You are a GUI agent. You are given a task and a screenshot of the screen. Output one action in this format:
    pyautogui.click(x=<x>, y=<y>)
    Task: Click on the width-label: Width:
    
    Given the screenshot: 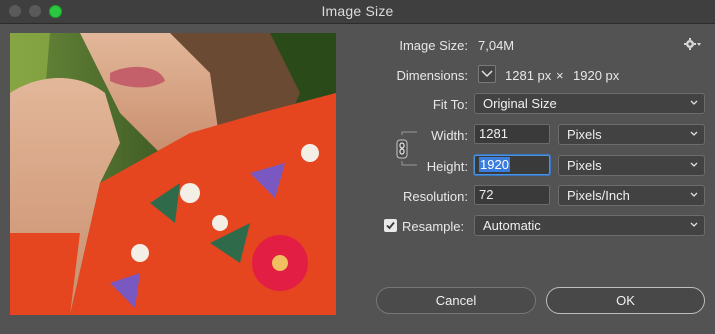 What is the action you would take?
    pyautogui.click(x=449, y=135)
    